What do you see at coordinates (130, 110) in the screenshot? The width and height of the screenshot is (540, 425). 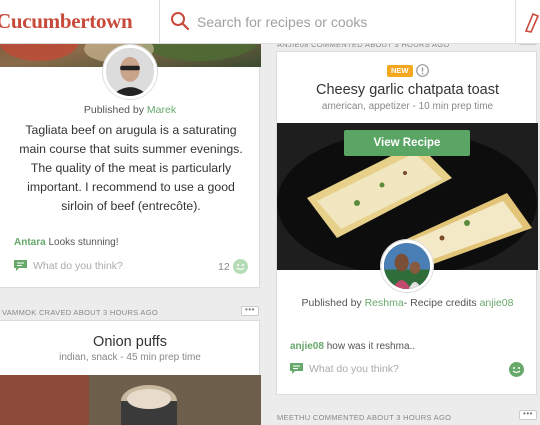 I see `published-by: Published by Marek` at bounding box center [130, 110].